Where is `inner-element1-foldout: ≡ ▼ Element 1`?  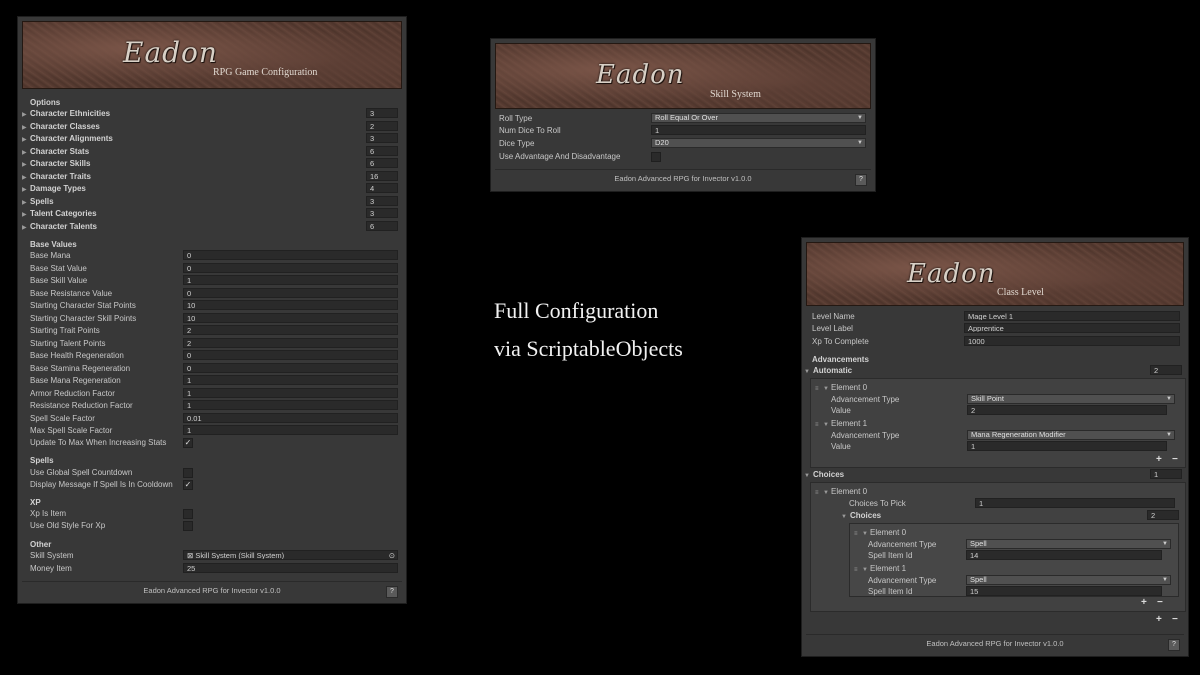 inner-element1-foldout: ≡ ▼ Element 1 is located at coordinates (1014, 568).